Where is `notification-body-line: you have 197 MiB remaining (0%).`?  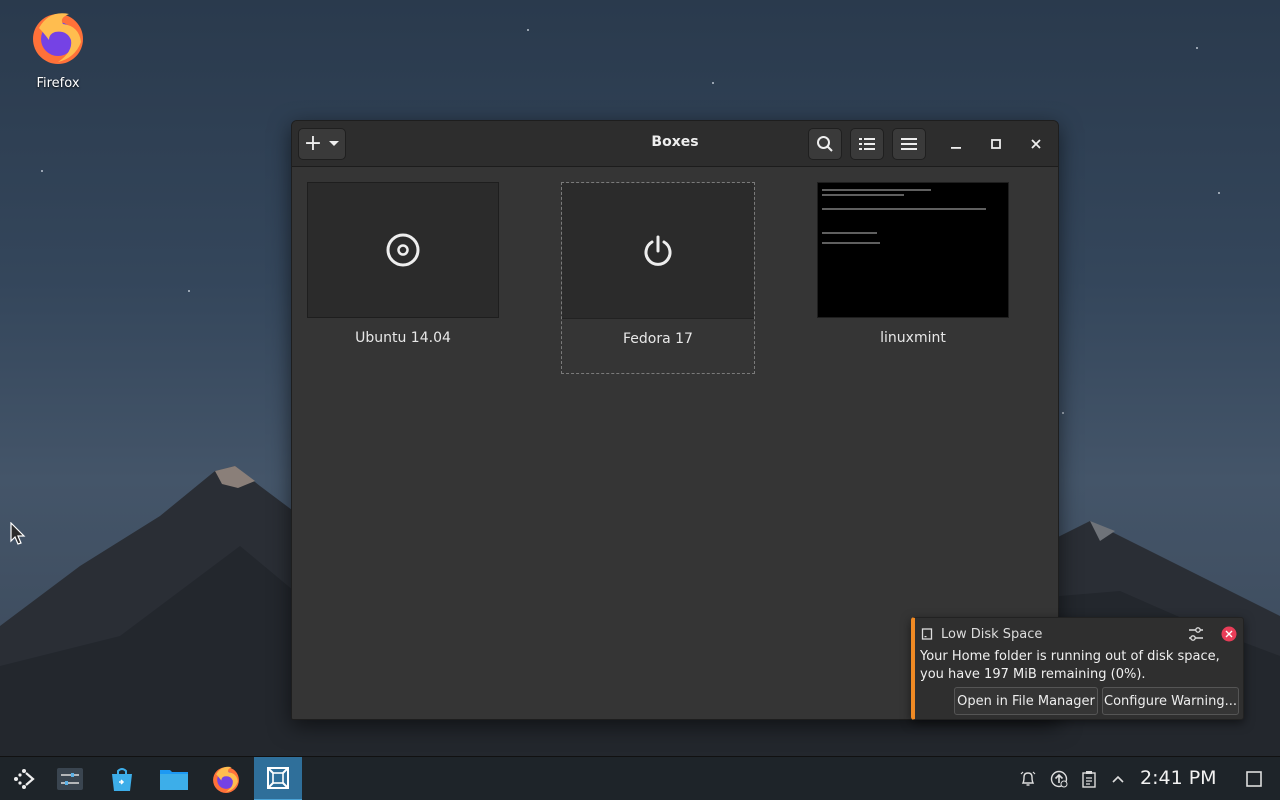 notification-body-line: you have 197 MiB remaining (0%). is located at coordinates (1033, 674).